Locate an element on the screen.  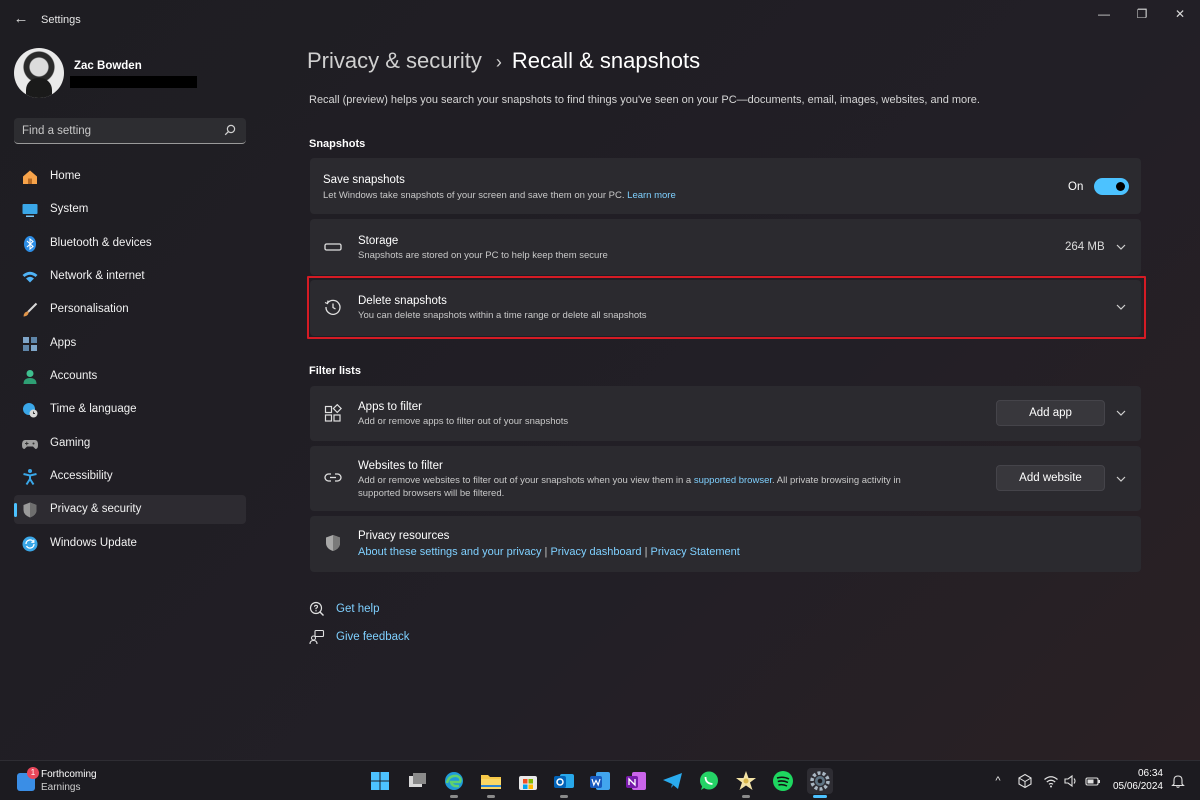
taskbar-app-spotify is located at coordinates (783, 781).